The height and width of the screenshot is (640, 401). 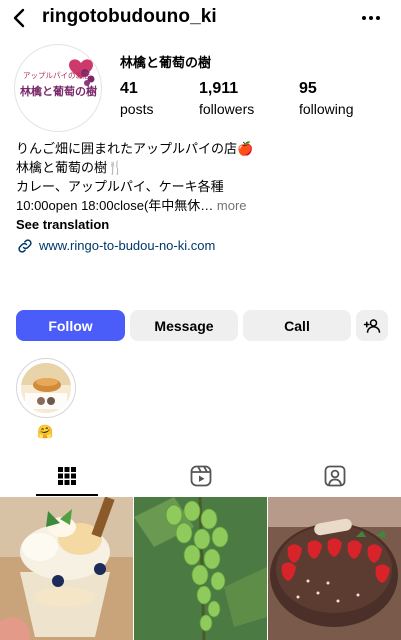 I want to click on see-translation-link: See translation, so click(x=201, y=224).